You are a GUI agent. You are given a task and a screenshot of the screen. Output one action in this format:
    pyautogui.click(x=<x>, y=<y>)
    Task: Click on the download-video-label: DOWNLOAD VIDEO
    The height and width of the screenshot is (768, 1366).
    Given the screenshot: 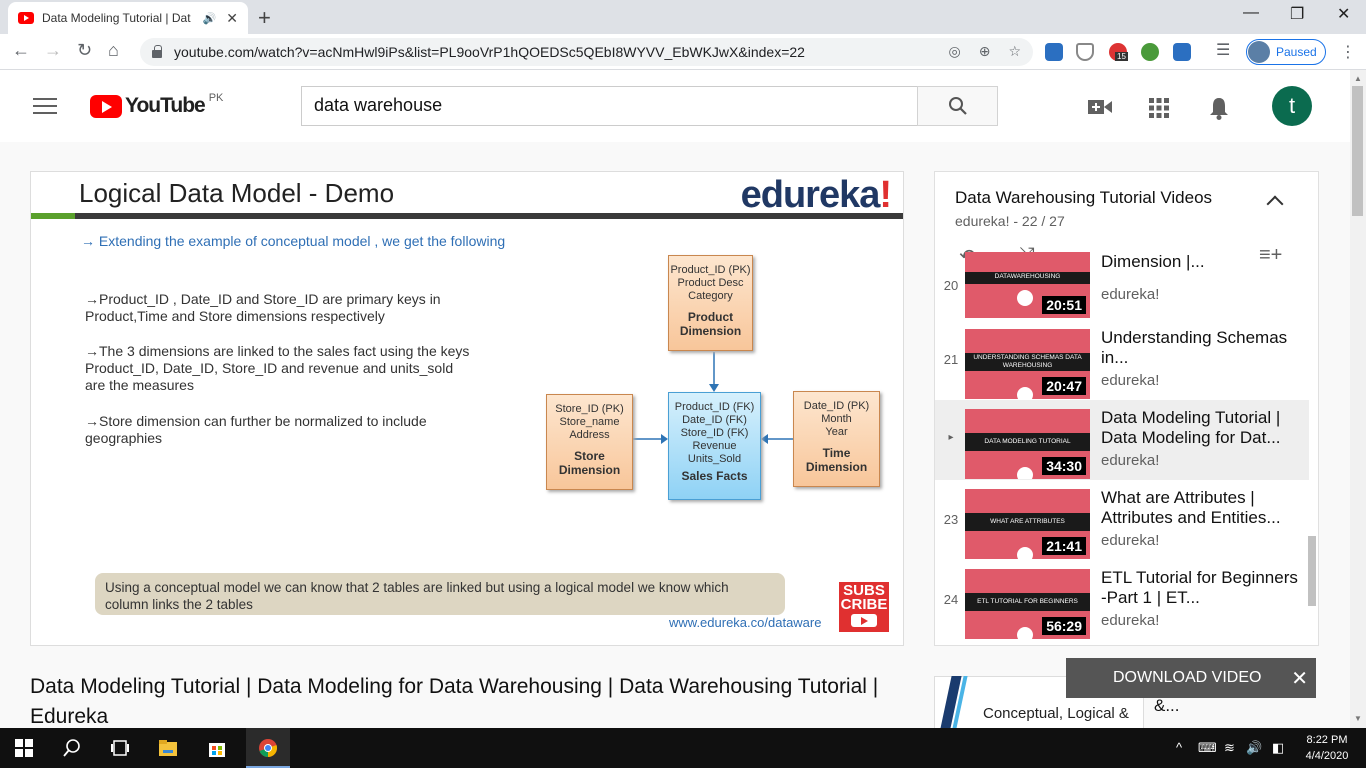 What is the action you would take?
    pyautogui.click(x=1187, y=678)
    